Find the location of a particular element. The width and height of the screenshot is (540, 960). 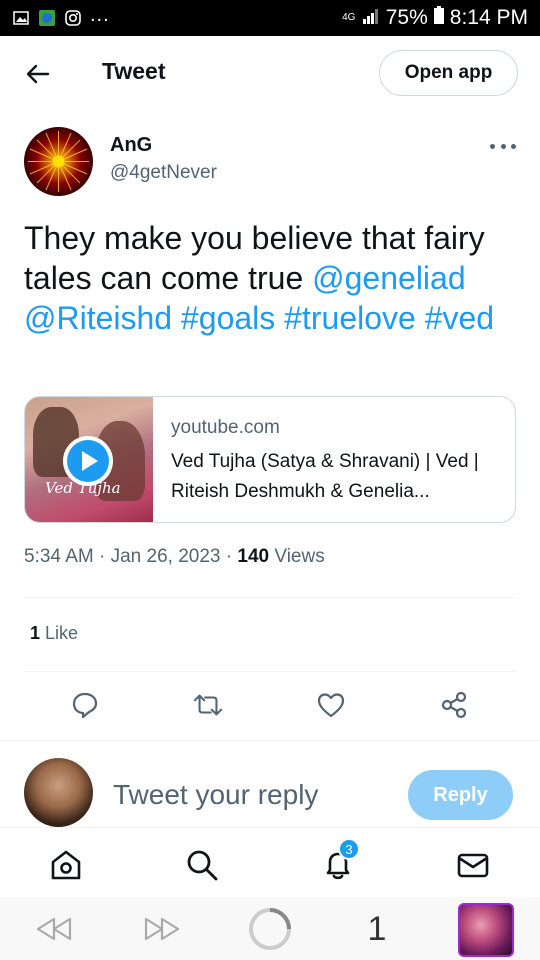

author-handle: @4getNever is located at coordinates (163, 173).